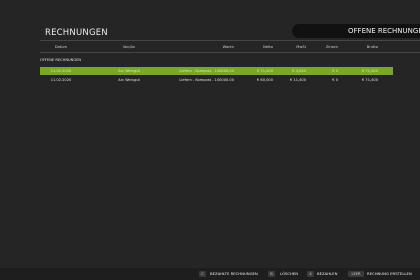 The width and height of the screenshot is (420, 280). What do you see at coordinates (202, 274) in the screenshot?
I see `key-hint-c: C` at bounding box center [202, 274].